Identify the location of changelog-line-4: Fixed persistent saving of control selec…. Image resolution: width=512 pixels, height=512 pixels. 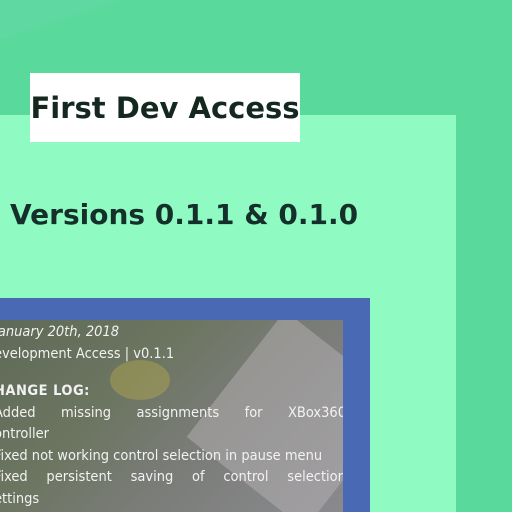
(171, 477).